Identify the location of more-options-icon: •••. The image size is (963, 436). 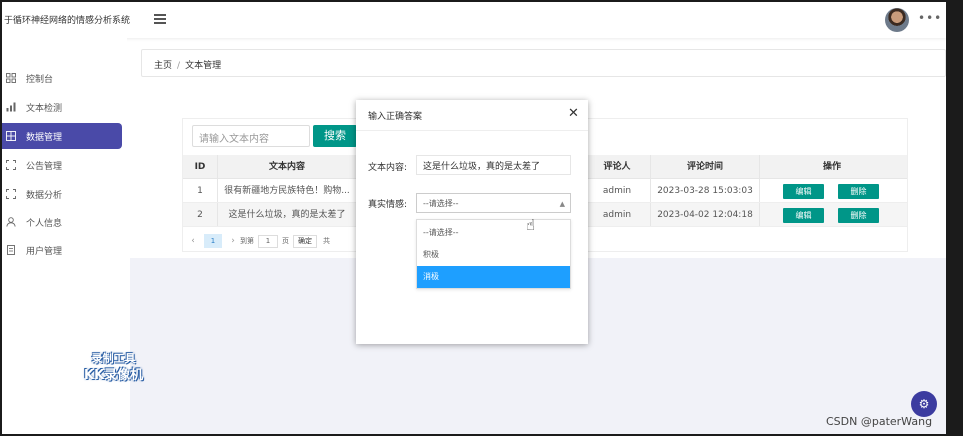
(930, 18).